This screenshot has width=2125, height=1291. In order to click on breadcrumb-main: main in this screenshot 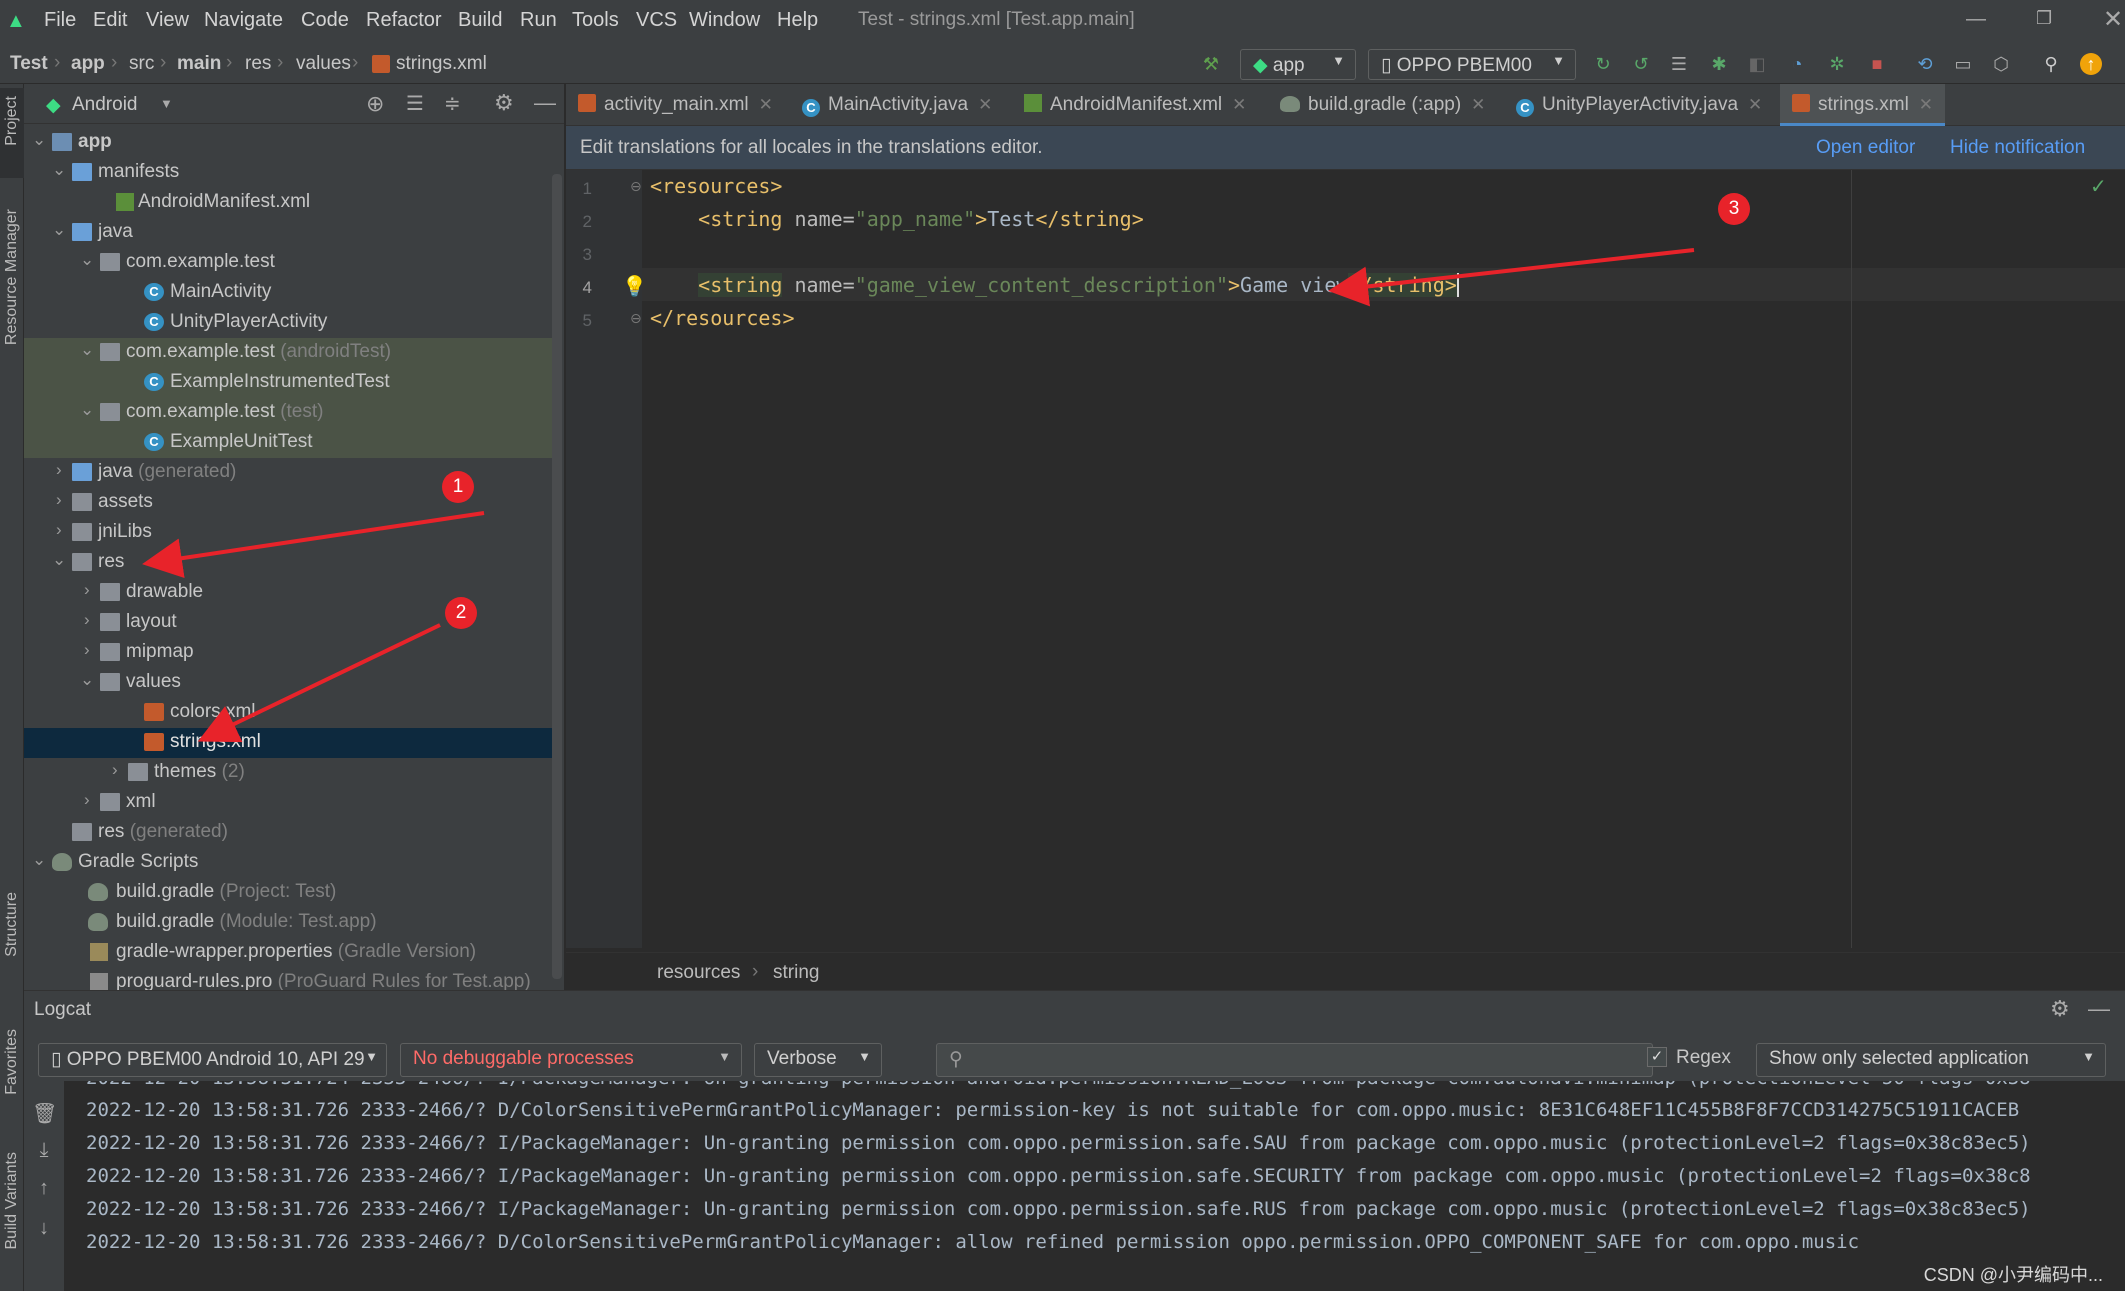, I will do `click(199, 64)`.